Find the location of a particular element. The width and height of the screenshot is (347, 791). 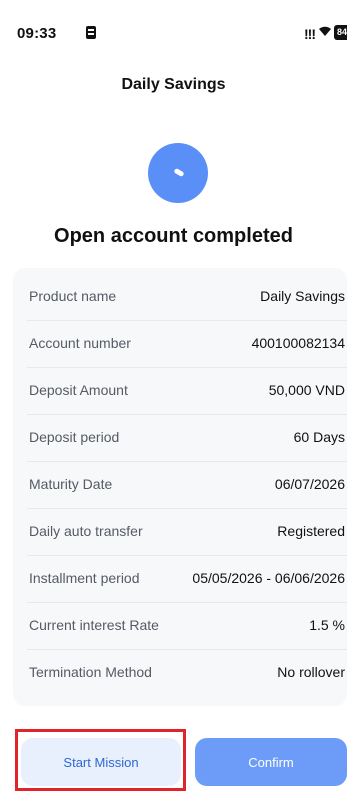

status-time: 09:33 is located at coordinates (37, 33).